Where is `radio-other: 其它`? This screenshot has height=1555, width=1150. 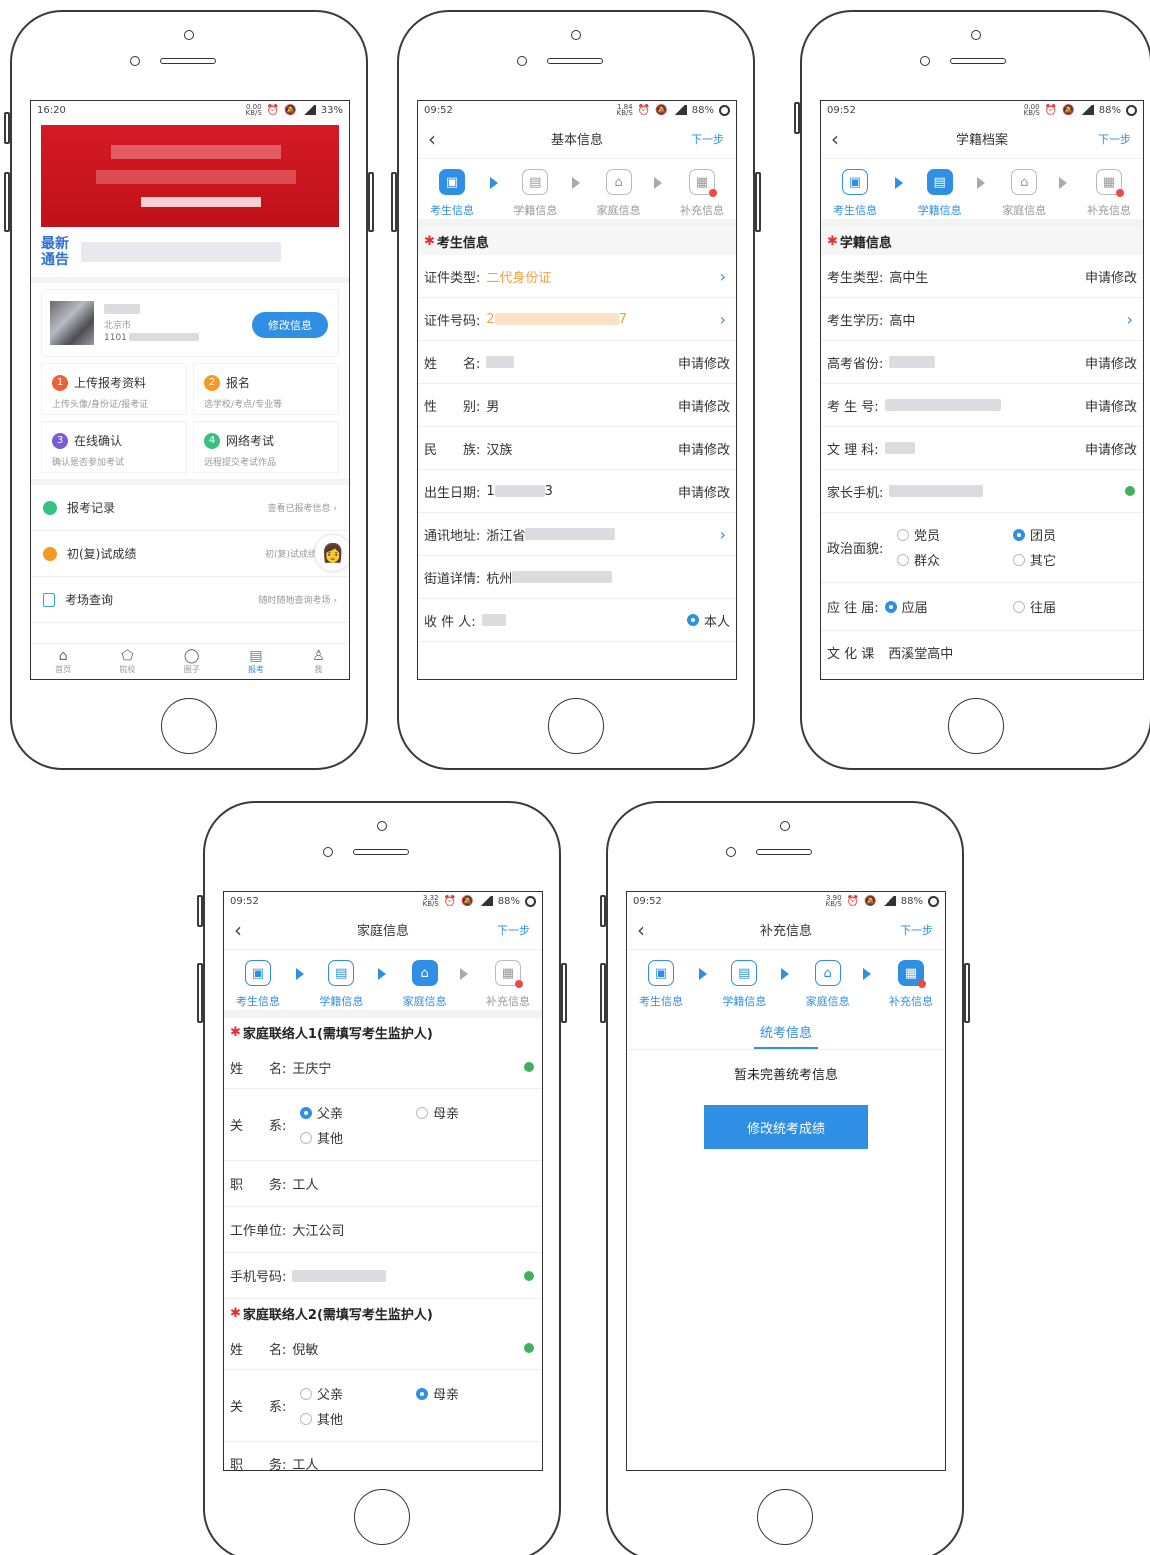
radio-other: 其它 is located at coordinates (1053, 559).